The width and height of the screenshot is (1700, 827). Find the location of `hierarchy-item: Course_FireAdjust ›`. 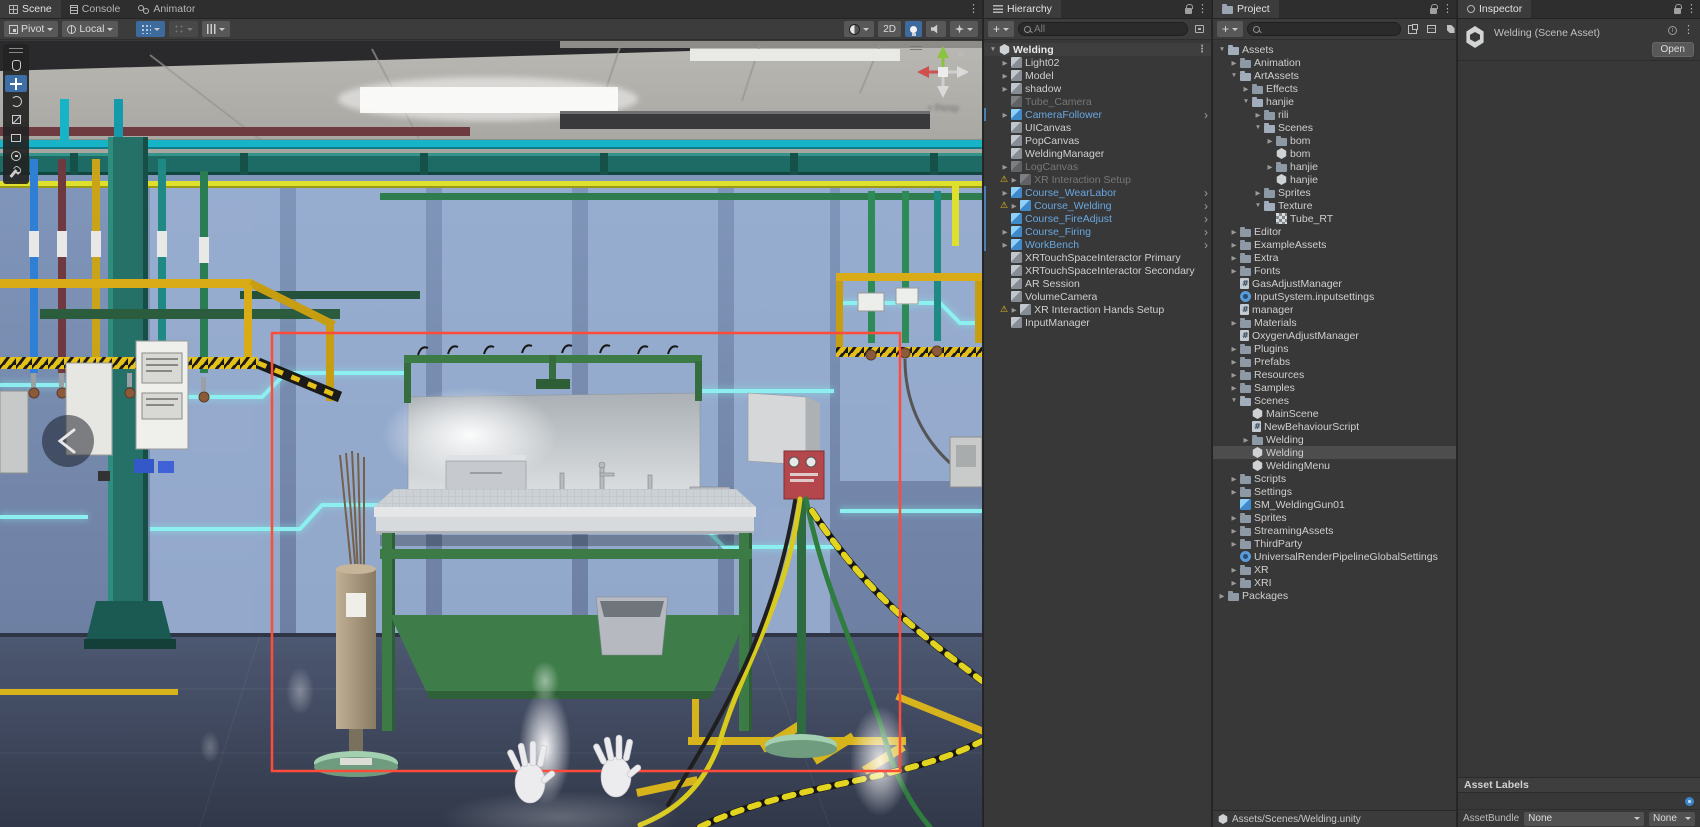

hierarchy-item: Course_FireAdjust › is located at coordinates (1097, 218).